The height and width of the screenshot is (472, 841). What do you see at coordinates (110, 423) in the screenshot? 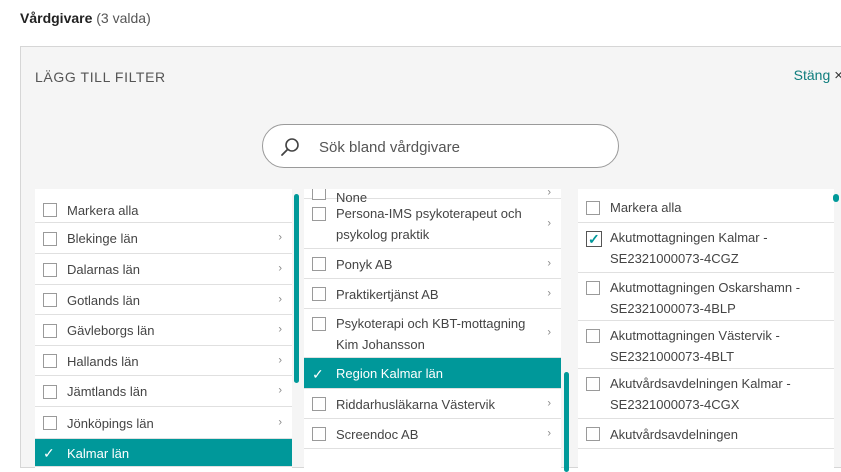
I see `list-item-label: Jönköpings län` at bounding box center [110, 423].